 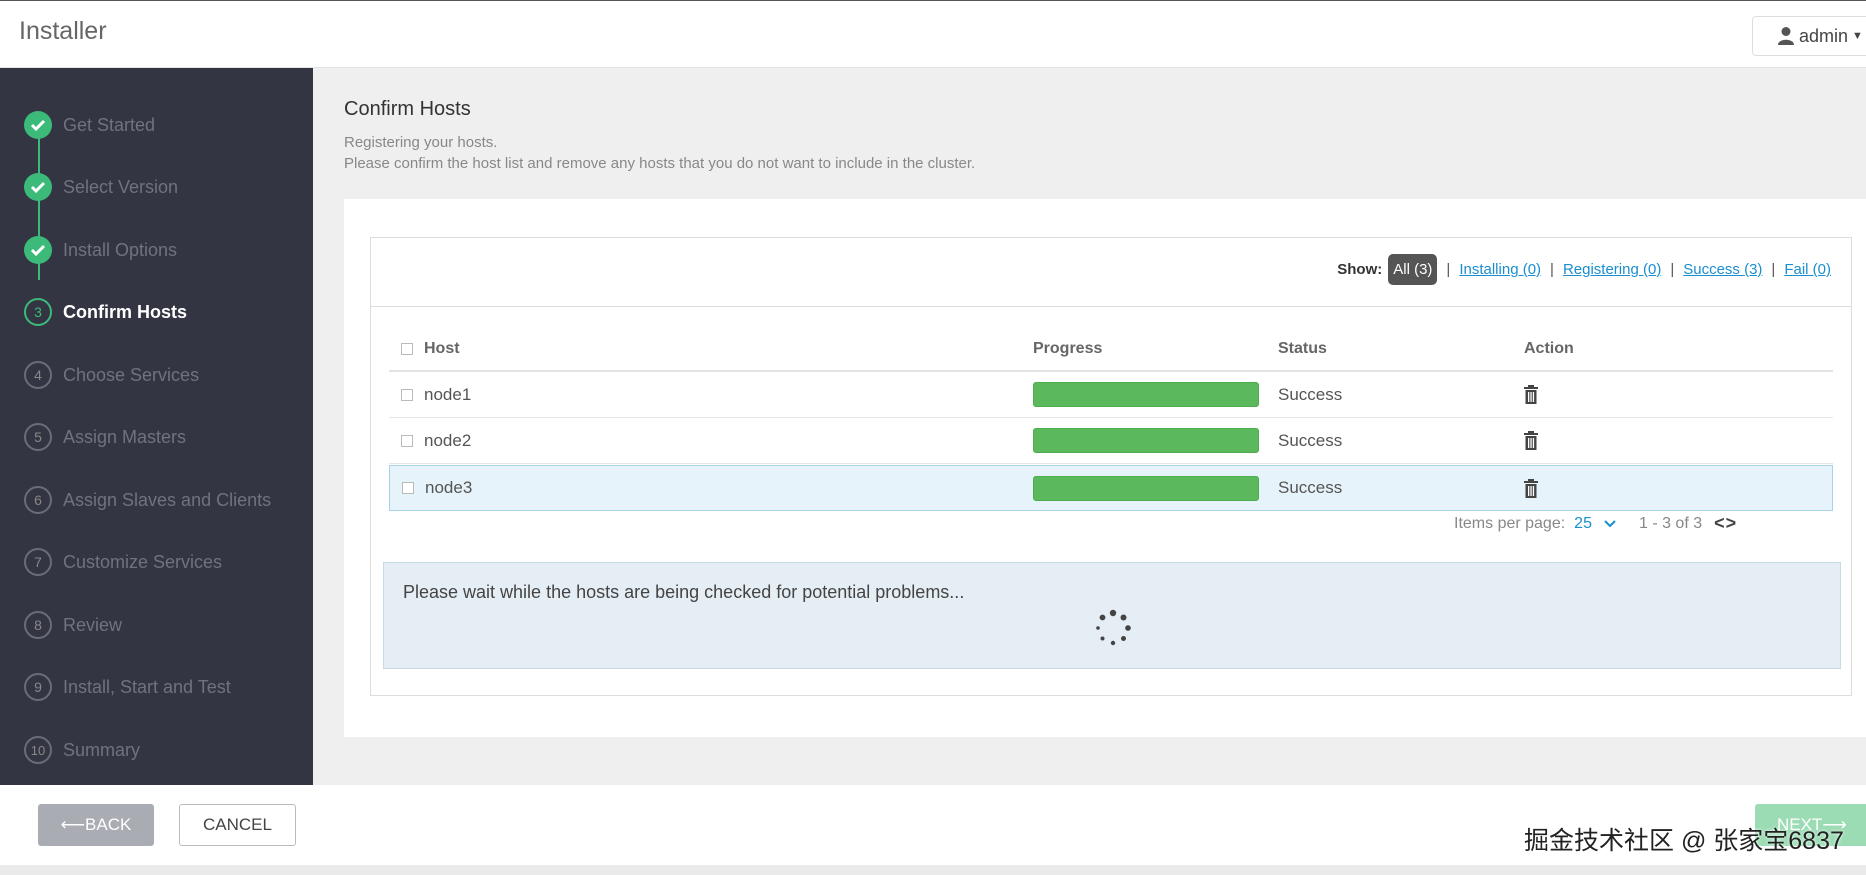 What do you see at coordinates (93, 624) in the screenshot?
I see `step-label: Review` at bounding box center [93, 624].